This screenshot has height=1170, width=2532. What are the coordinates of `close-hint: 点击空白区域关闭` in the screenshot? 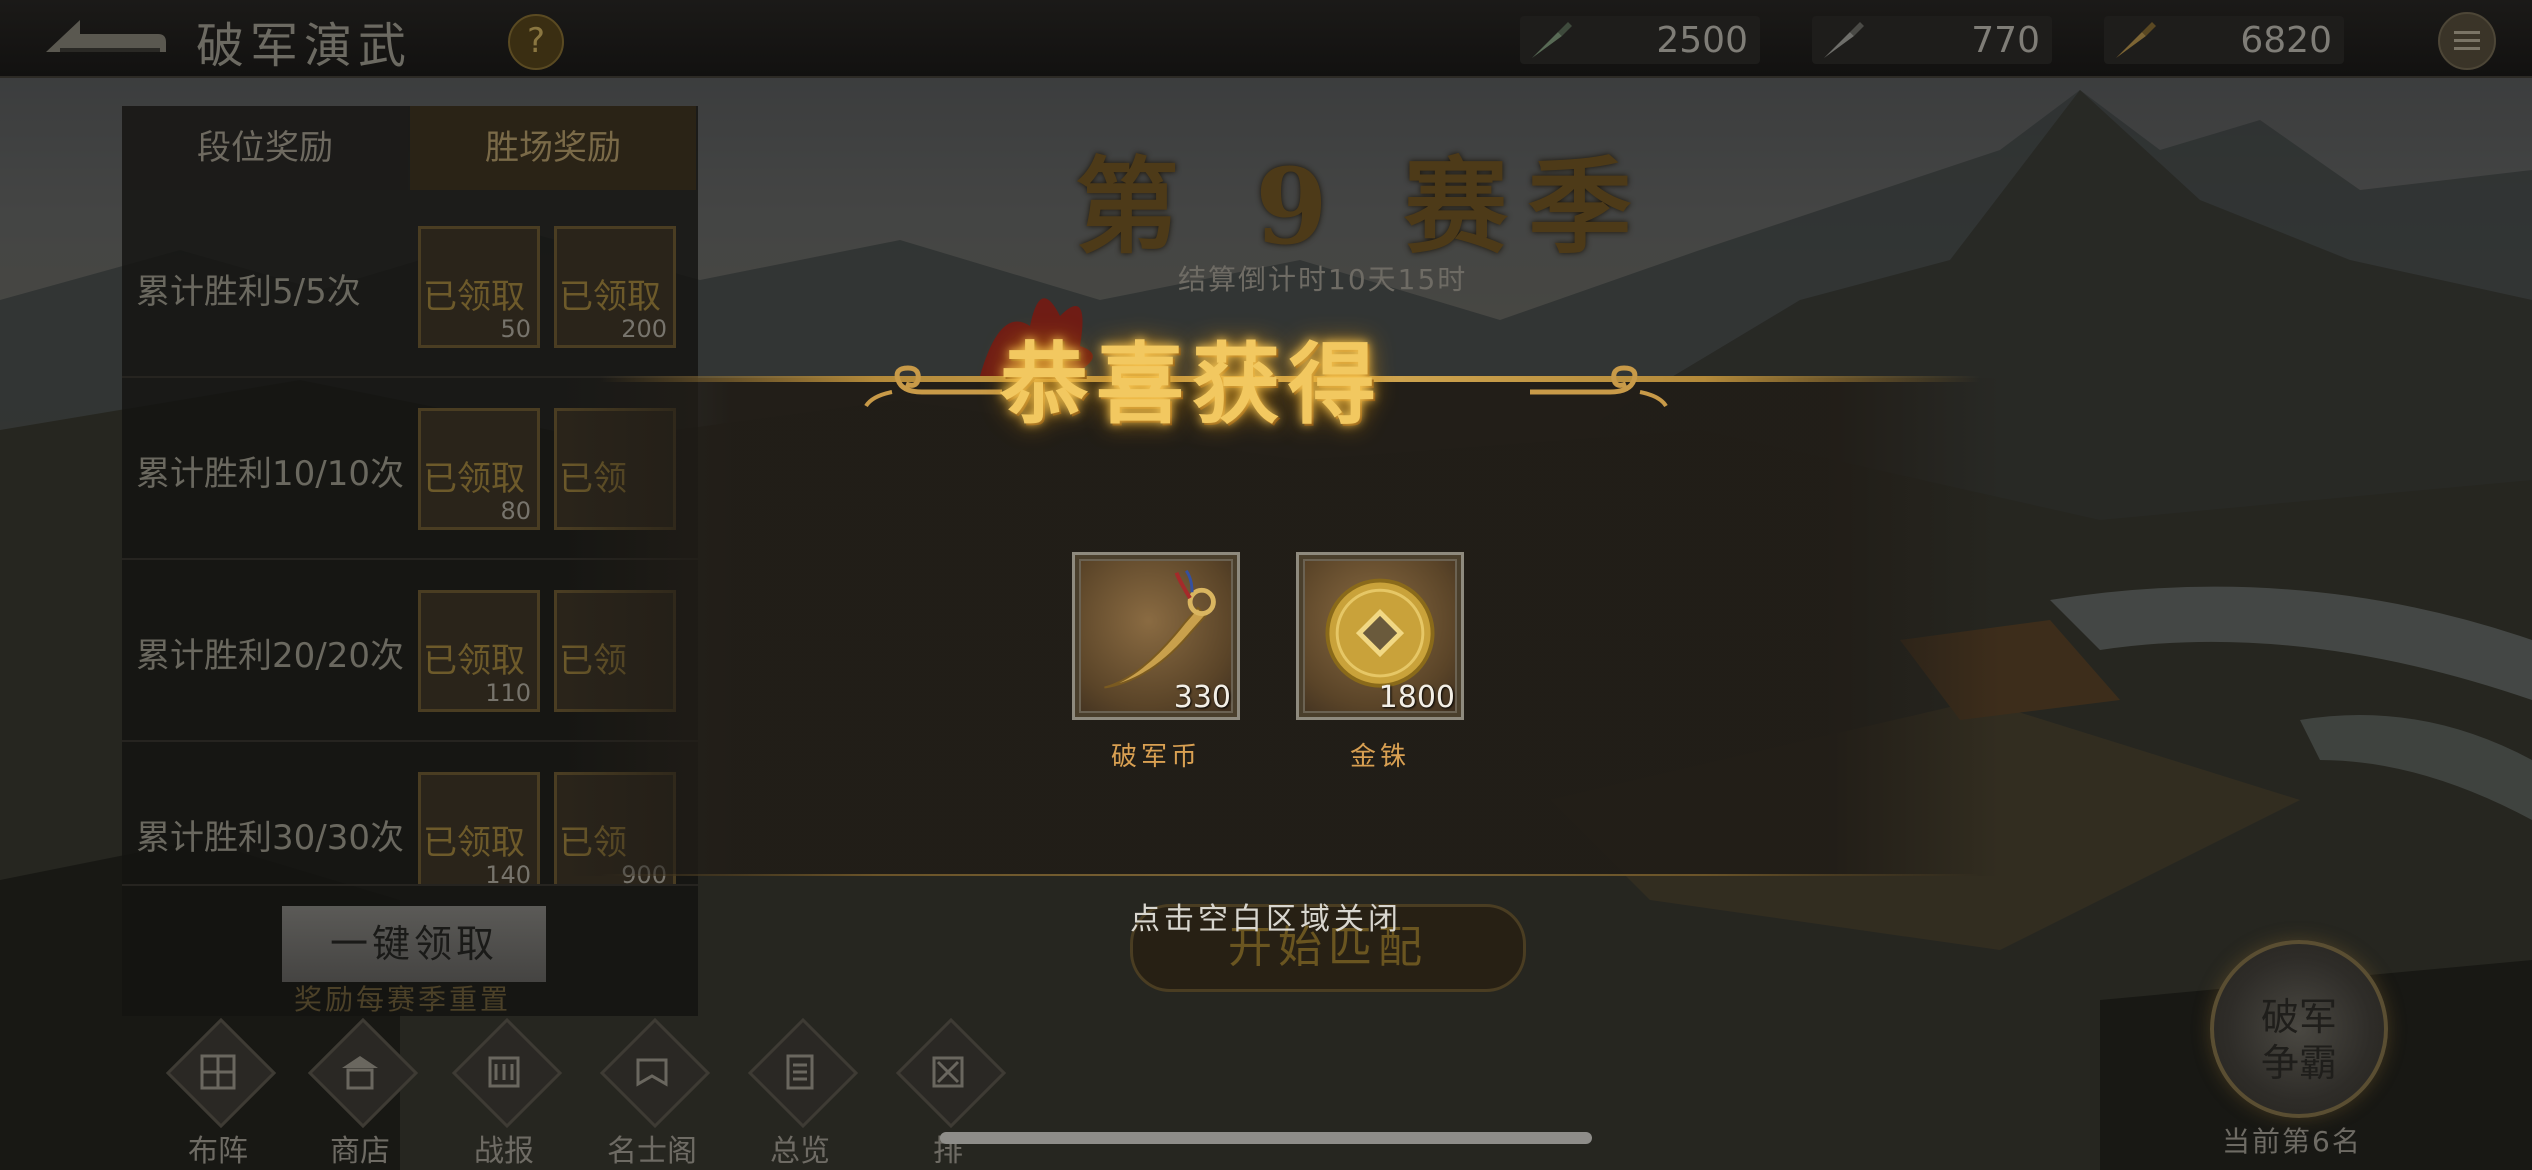 It's located at (1266, 919).